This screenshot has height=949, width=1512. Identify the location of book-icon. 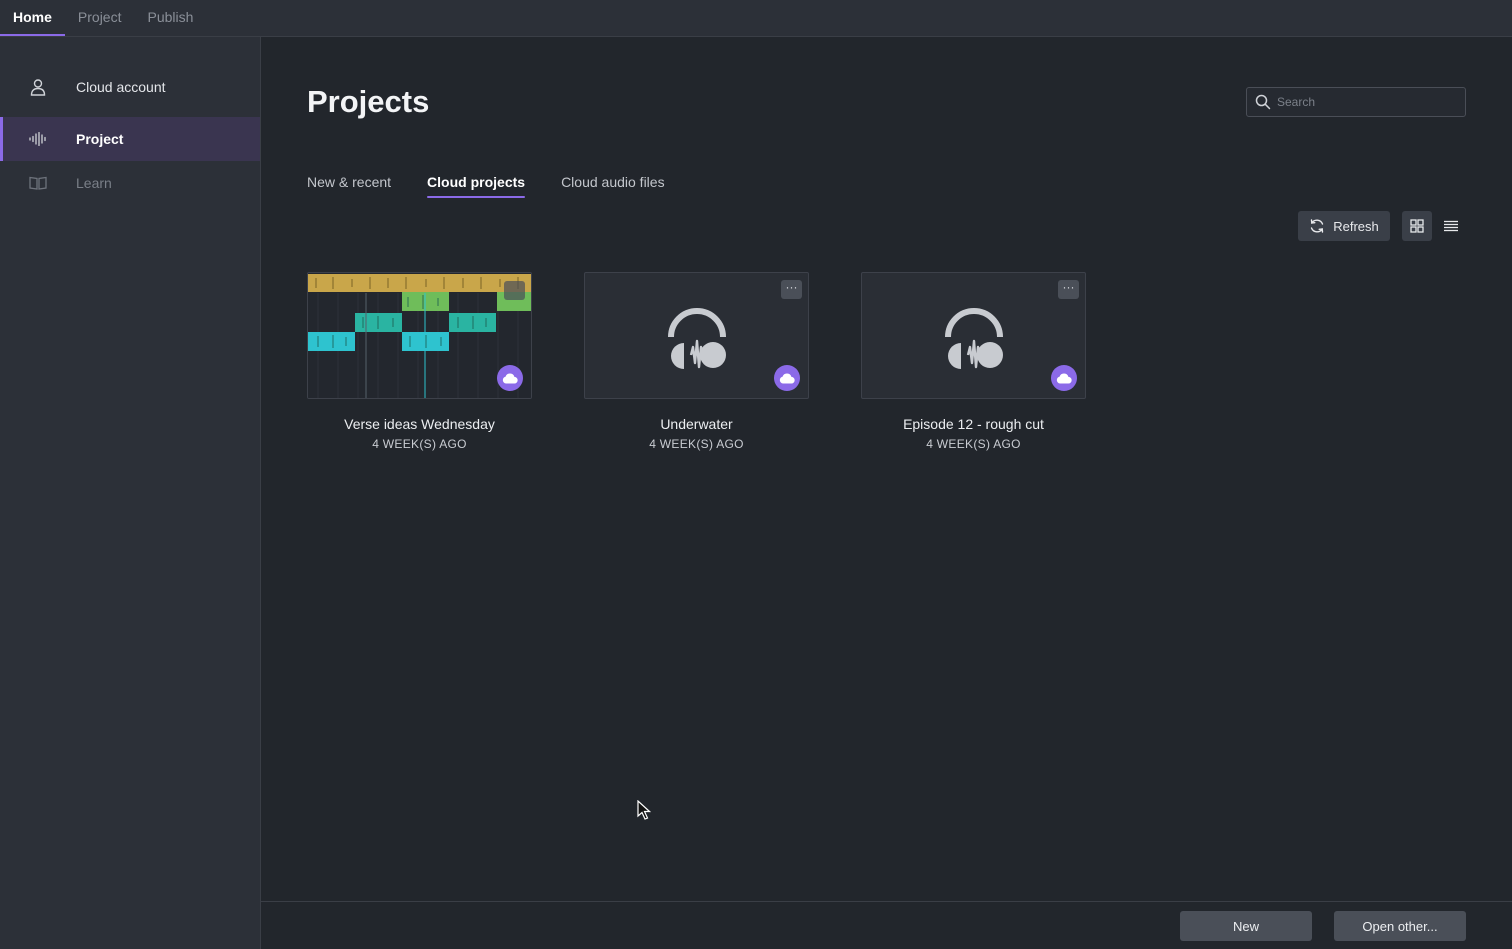
(38, 183).